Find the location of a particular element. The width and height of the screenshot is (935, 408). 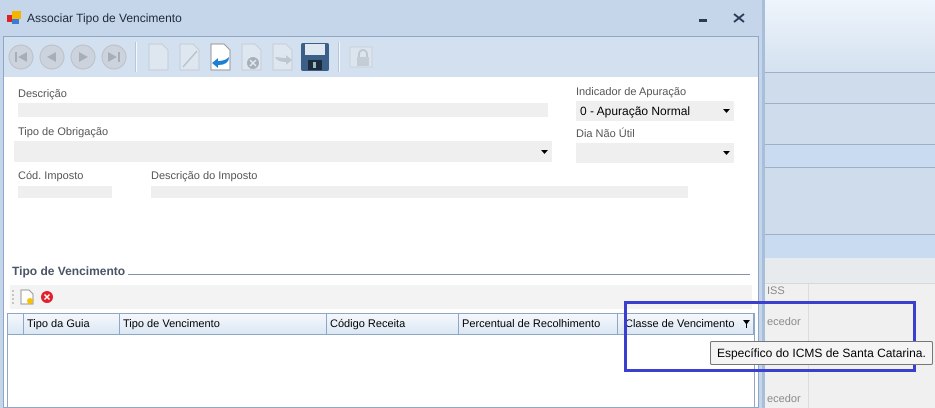

column-header: Código Receita is located at coordinates (393, 324).